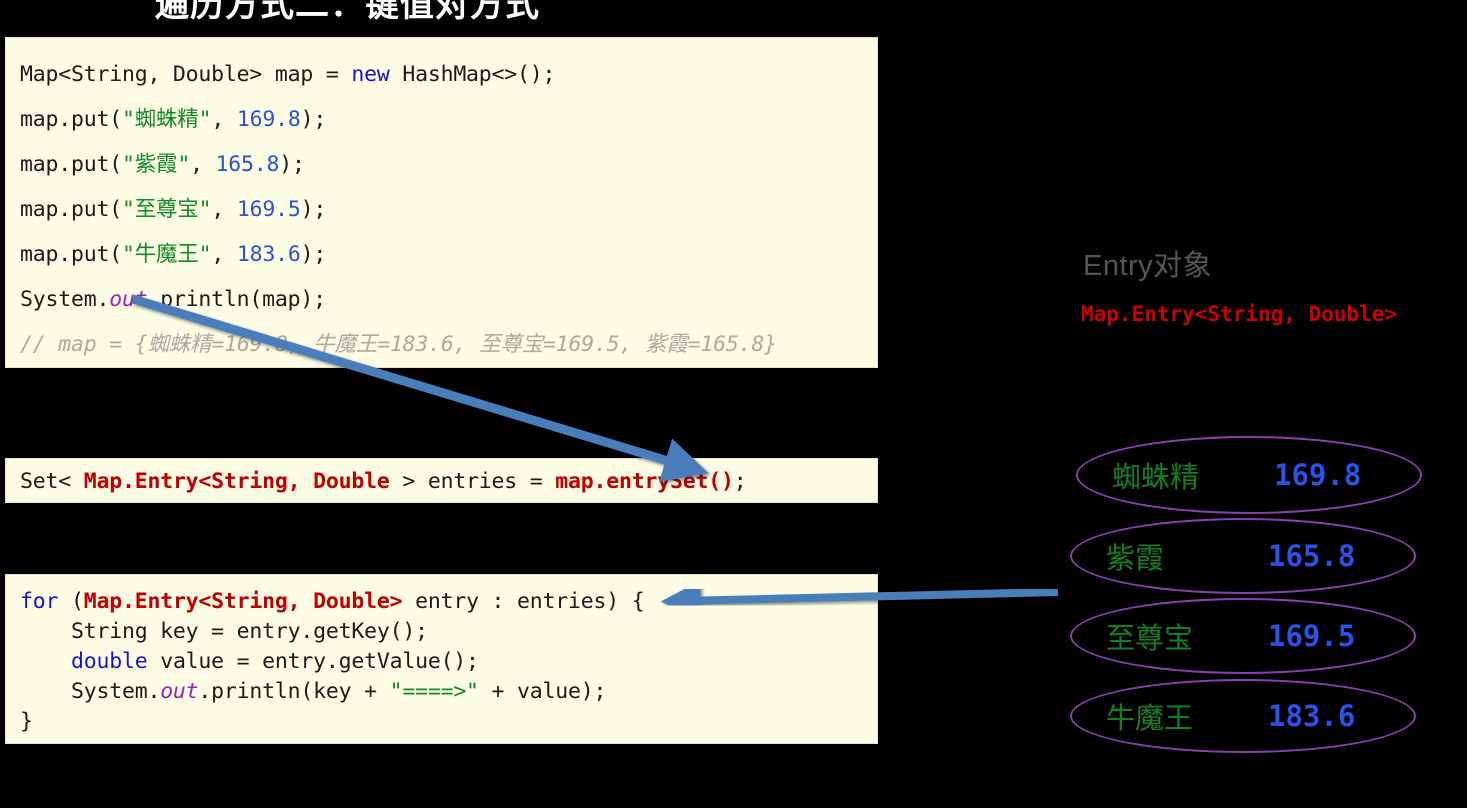  What do you see at coordinates (347, 12) in the screenshot?
I see `page-title: 遍历方式二：键值对方式` at bounding box center [347, 12].